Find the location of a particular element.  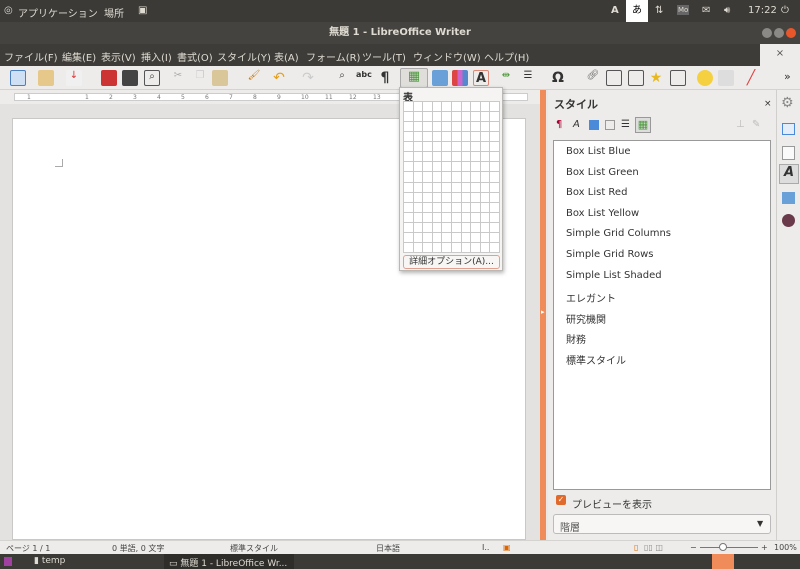

undo-icon: ↶ is located at coordinates (279, 78).